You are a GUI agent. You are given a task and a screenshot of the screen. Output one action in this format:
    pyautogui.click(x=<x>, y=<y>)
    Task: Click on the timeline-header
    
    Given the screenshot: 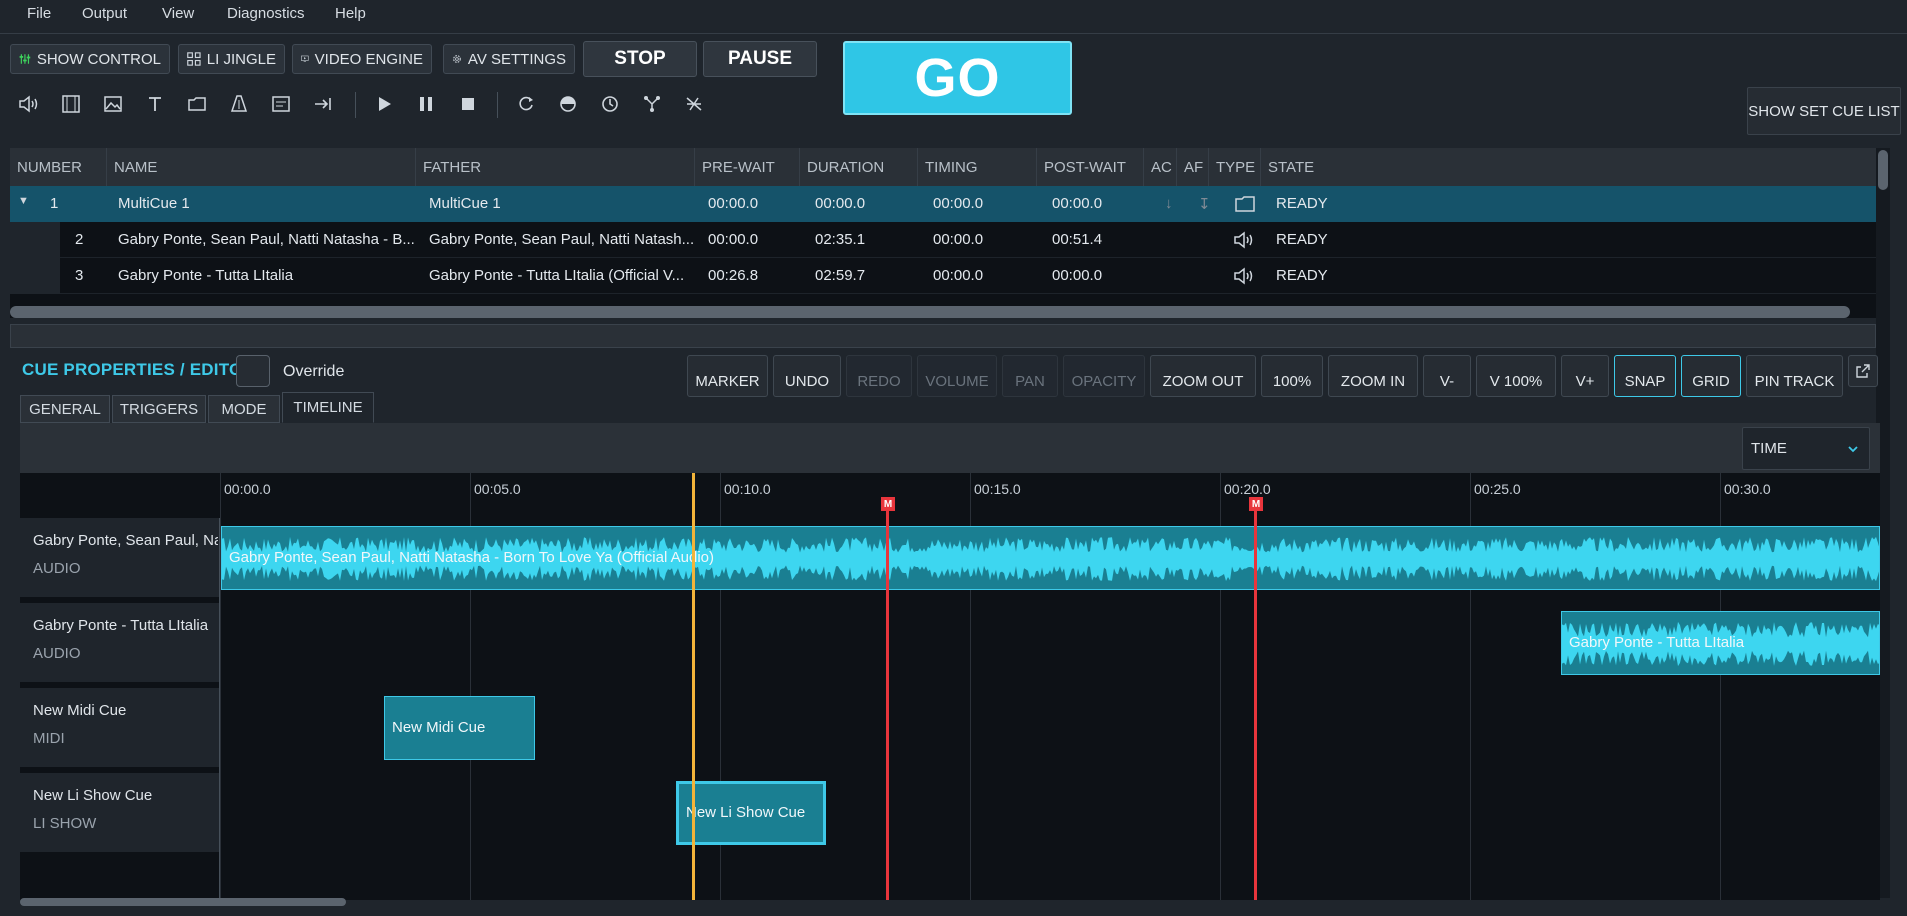 What is the action you would take?
    pyautogui.click(x=950, y=448)
    